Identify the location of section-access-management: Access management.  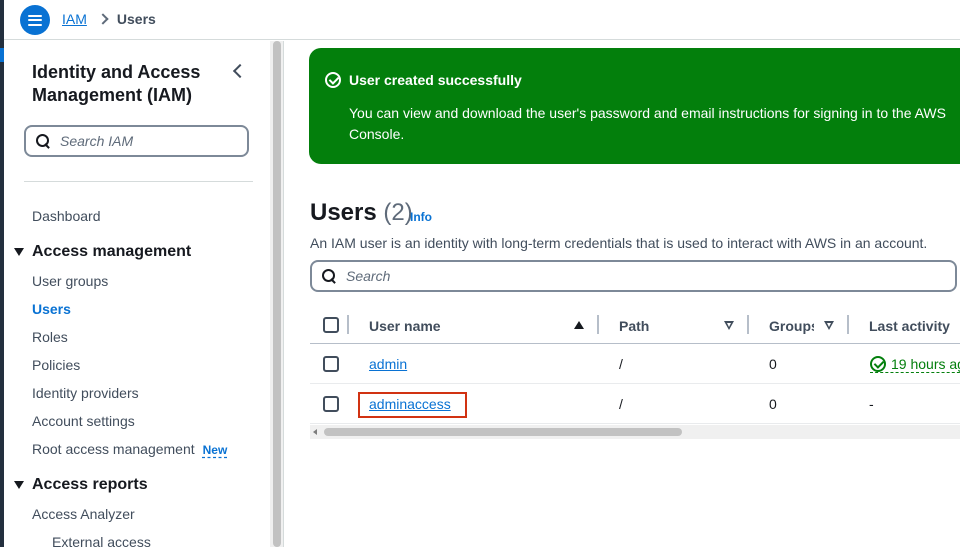
(102, 252).